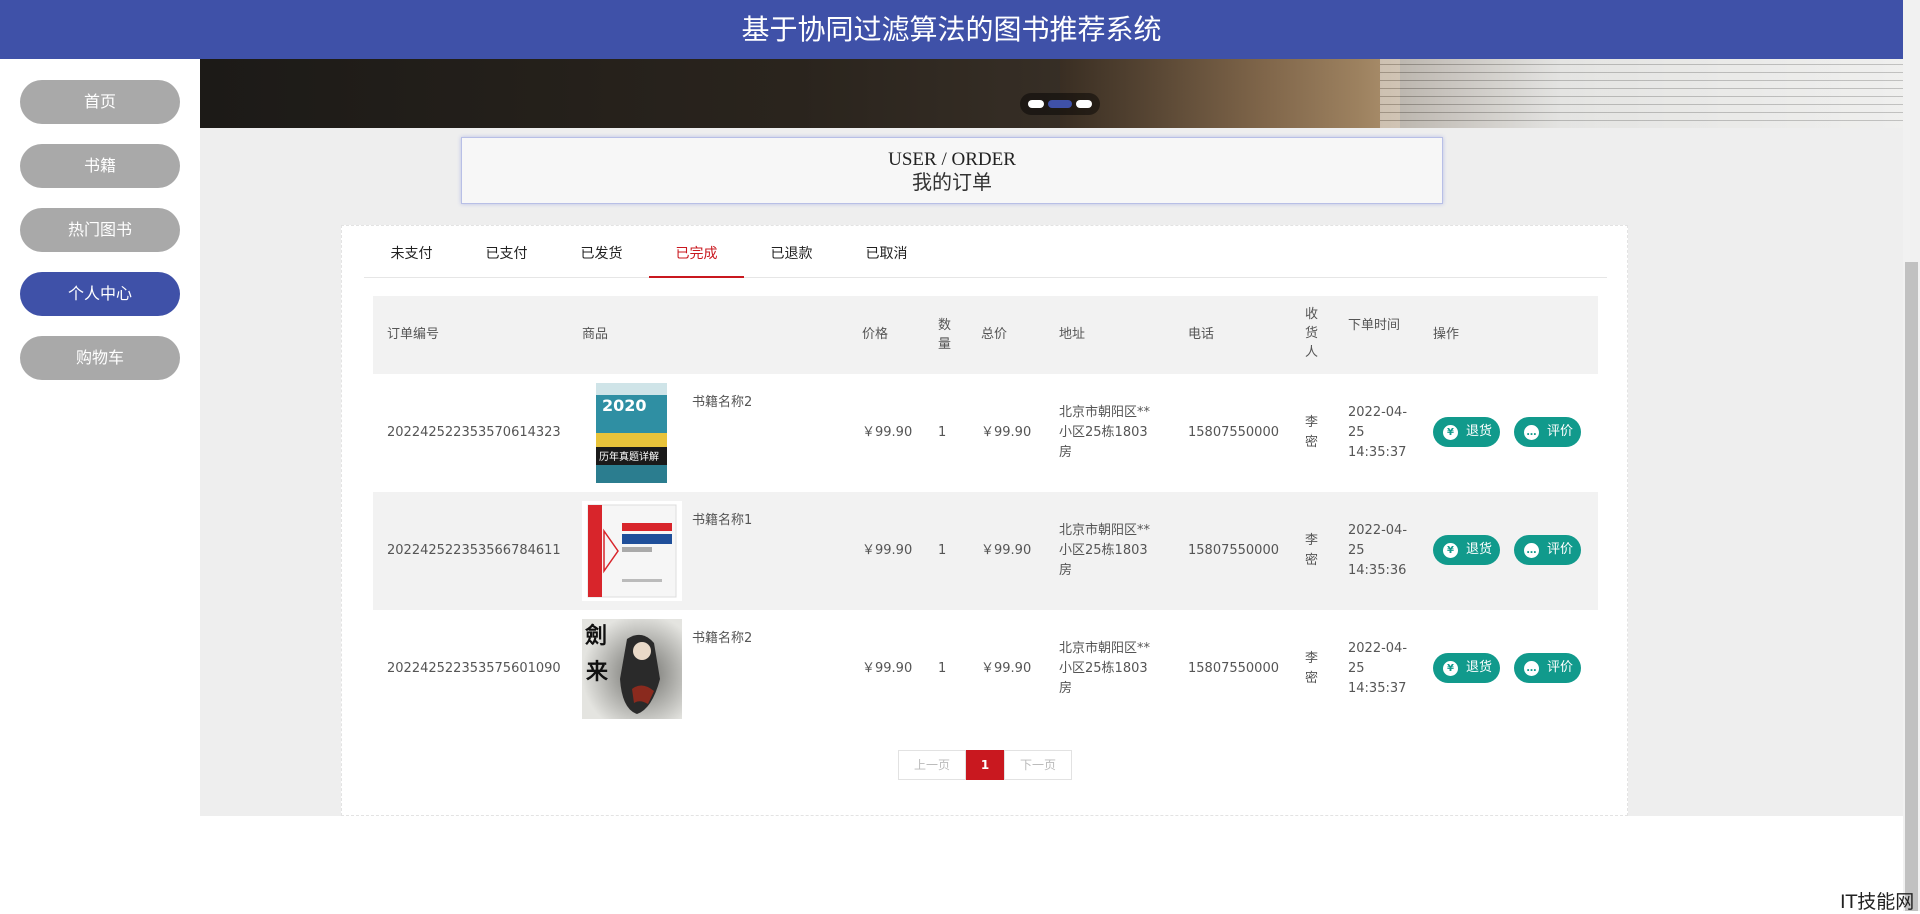  Describe the element at coordinates (1911, 586) in the screenshot. I see `scrollbar-thumb` at that location.